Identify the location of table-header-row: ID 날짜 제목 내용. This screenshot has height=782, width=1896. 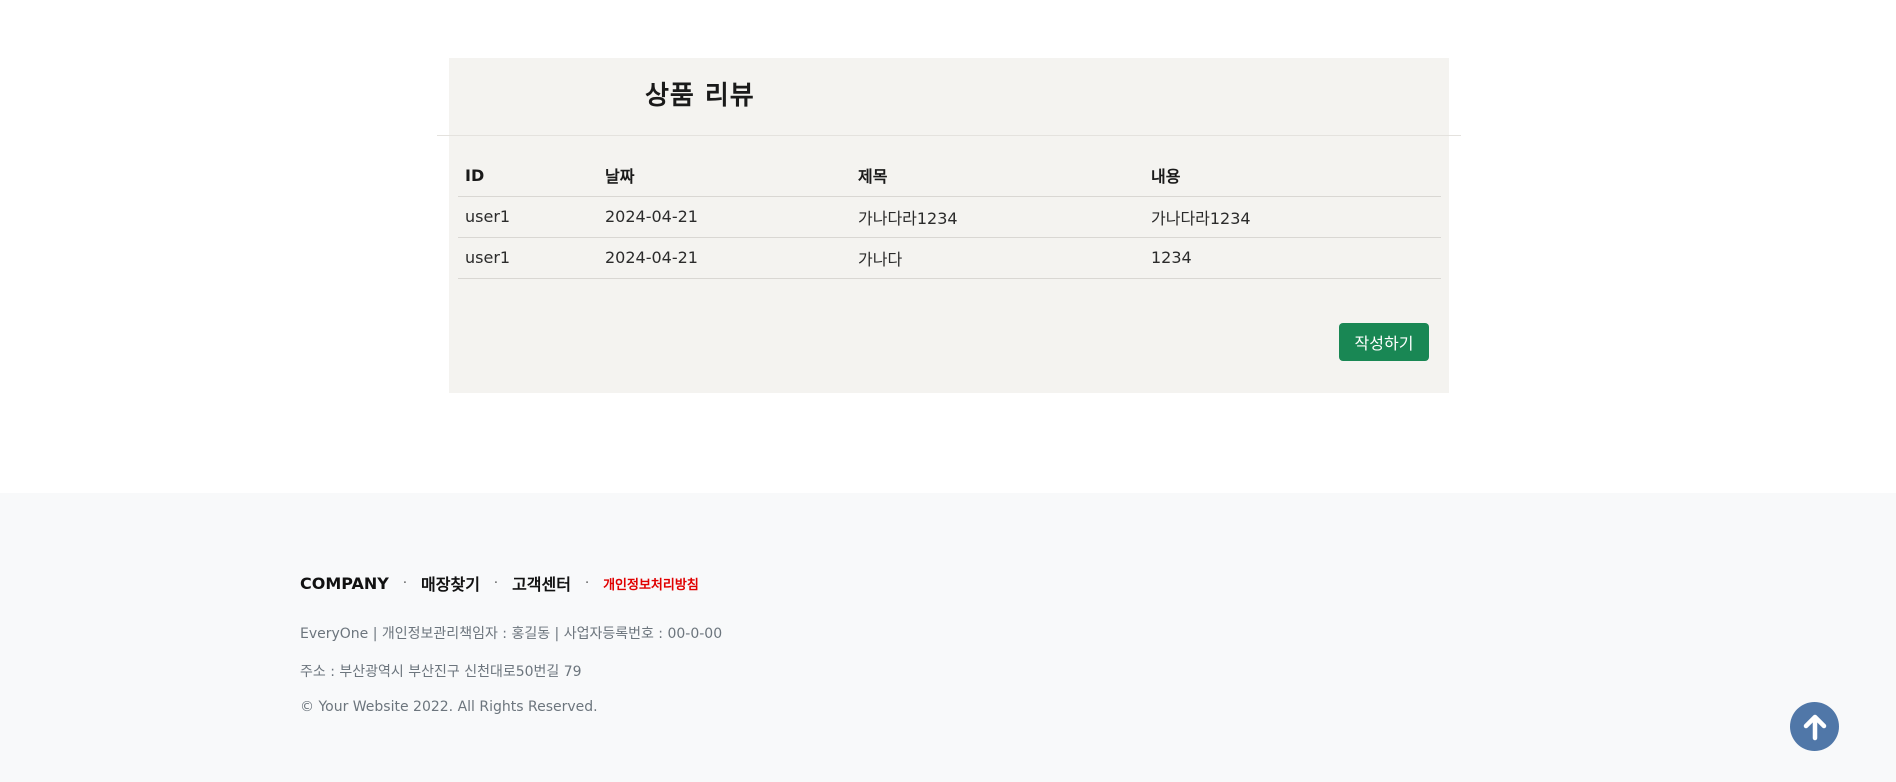
(949, 176).